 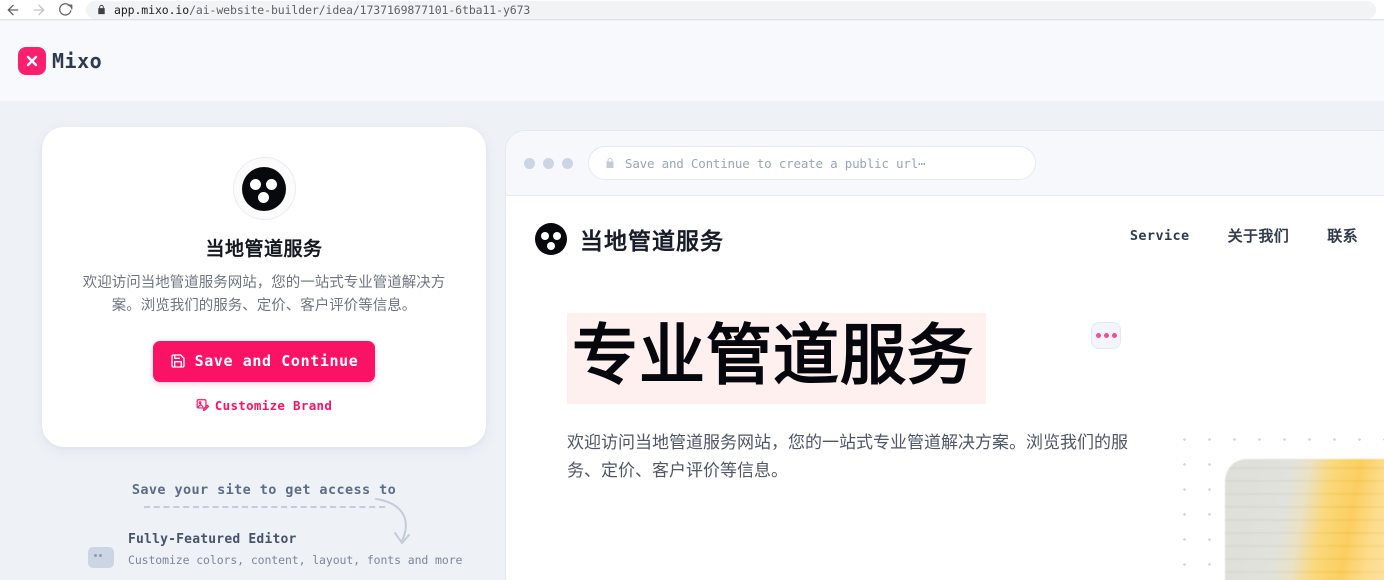 I want to click on site-brand: 当地管道服务, so click(x=629, y=239).